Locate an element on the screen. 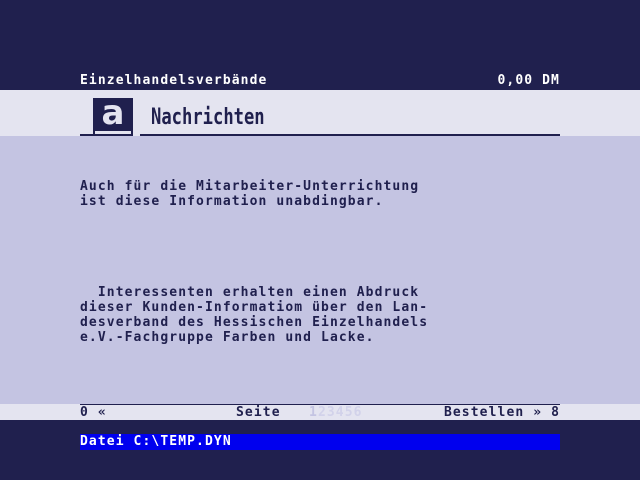 The width and height of the screenshot is (640, 480). page-indicator: 123456 is located at coordinates (336, 412).